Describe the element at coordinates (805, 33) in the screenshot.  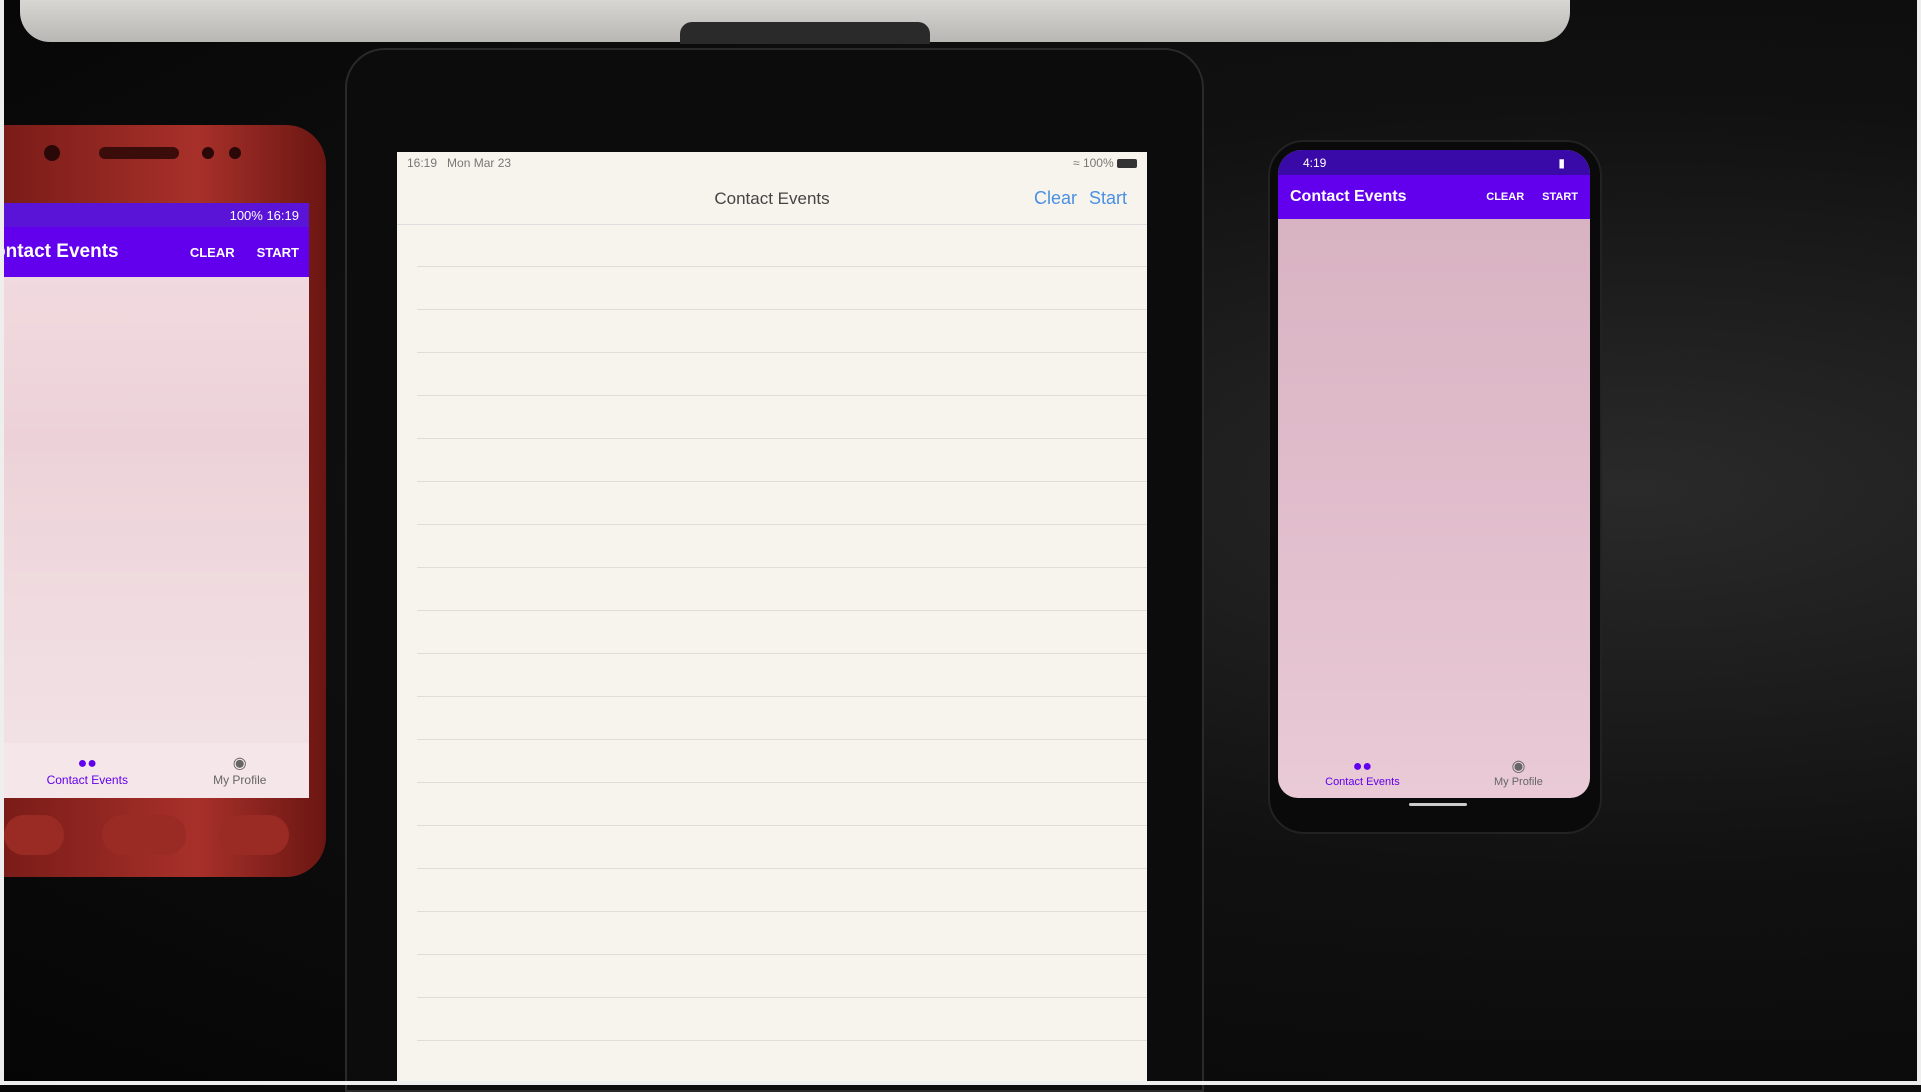
I see `laptop-notch` at that location.